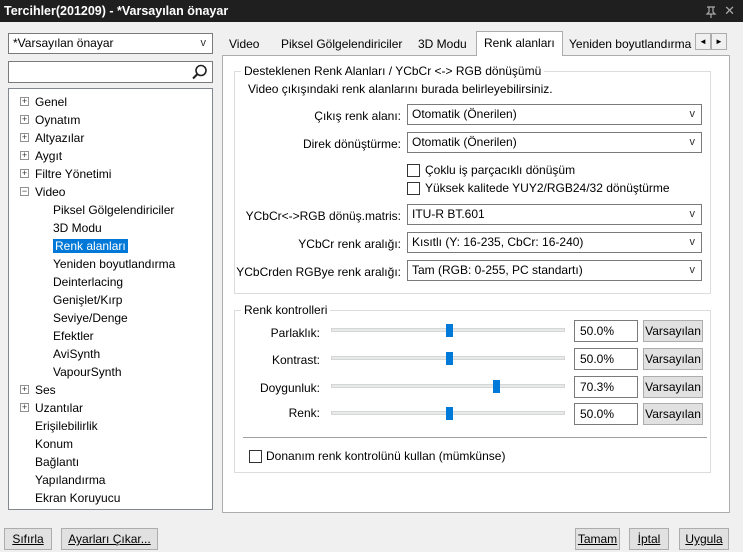  I want to click on hardware-control-checkbox, so click(255, 456).